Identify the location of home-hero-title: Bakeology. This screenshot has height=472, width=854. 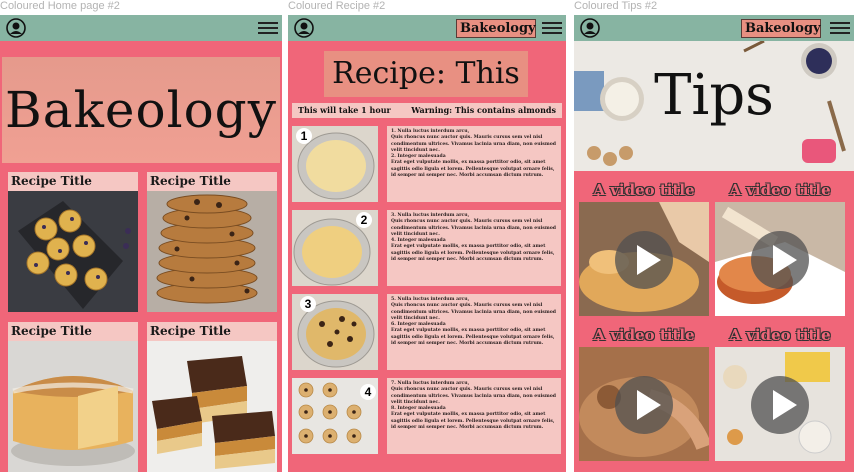
(141, 110).